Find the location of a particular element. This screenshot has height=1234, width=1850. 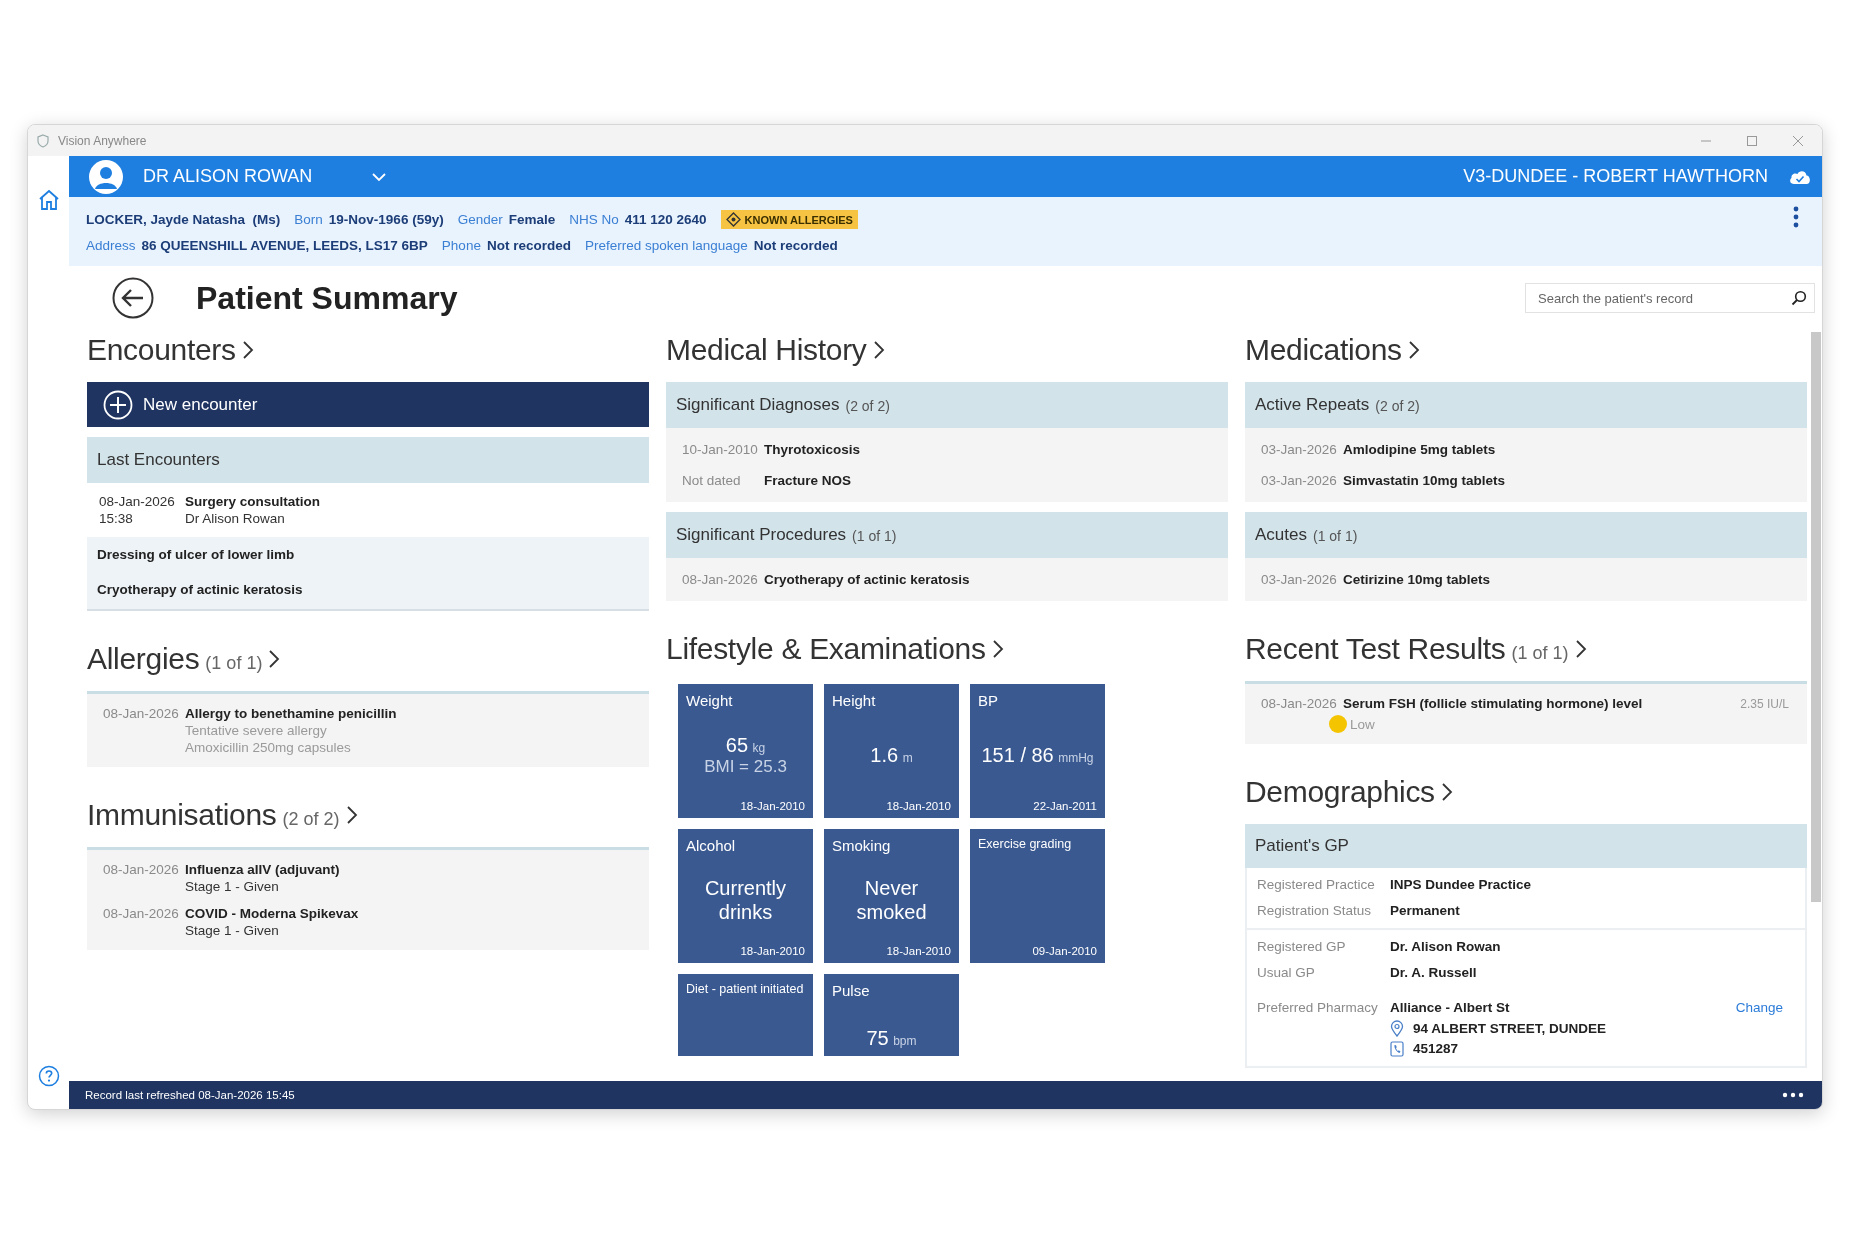

field-value: 19-Nov-1966 (59y) is located at coordinates (386, 219).